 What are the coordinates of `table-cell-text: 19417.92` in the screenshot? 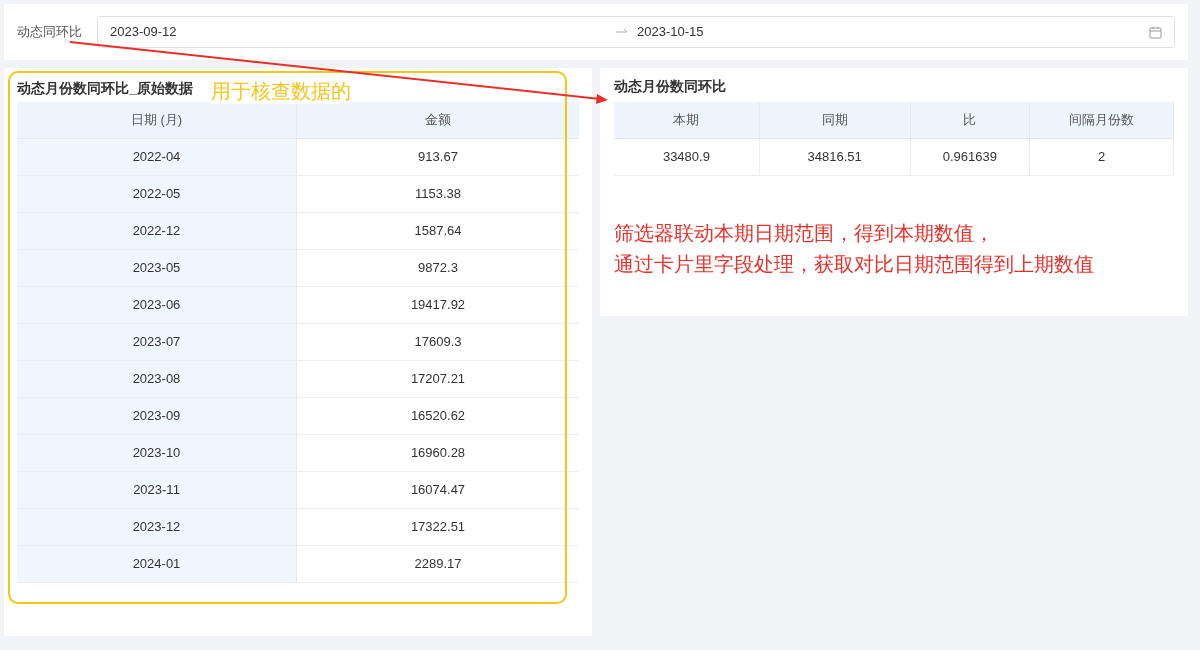 It's located at (438, 305).